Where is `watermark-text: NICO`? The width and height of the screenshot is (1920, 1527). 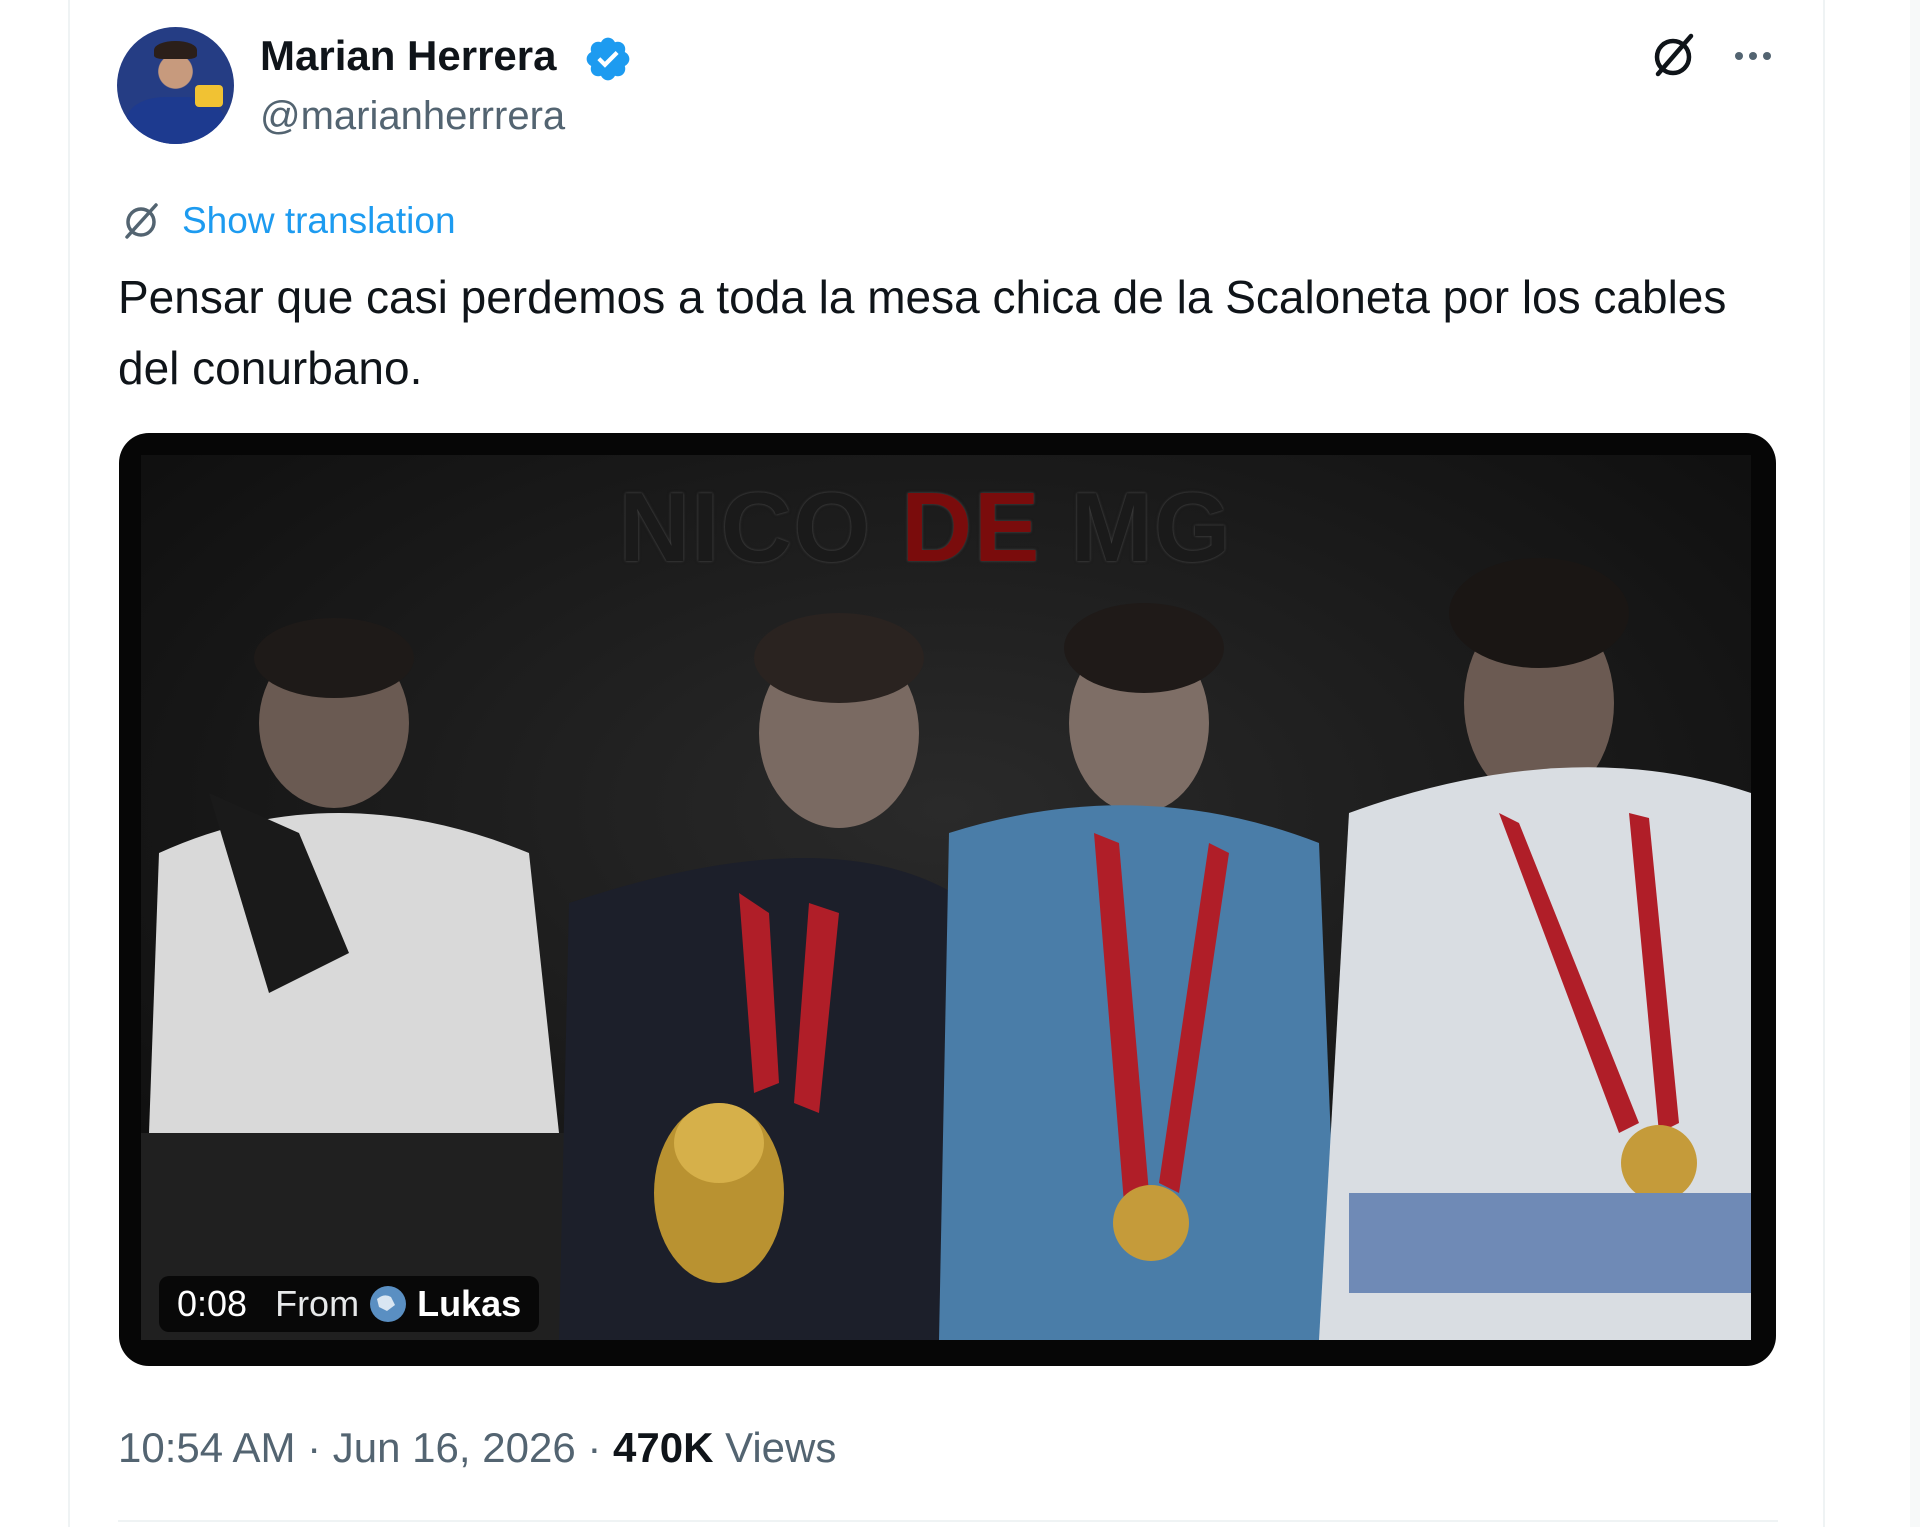
watermark-text: NICO is located at coordinates (760, 527).